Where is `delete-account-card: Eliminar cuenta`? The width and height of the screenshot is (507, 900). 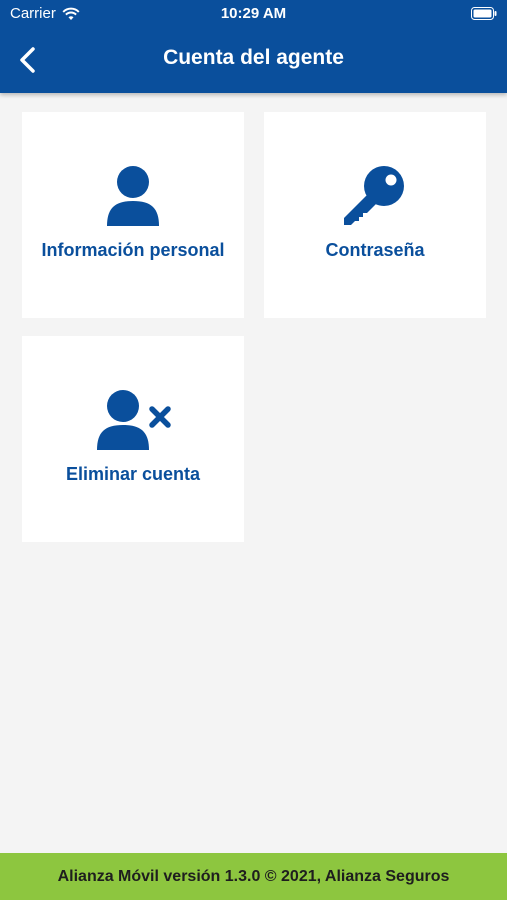 delete-account-card: Eliminar cuenta is located at coordinates (133, 439).